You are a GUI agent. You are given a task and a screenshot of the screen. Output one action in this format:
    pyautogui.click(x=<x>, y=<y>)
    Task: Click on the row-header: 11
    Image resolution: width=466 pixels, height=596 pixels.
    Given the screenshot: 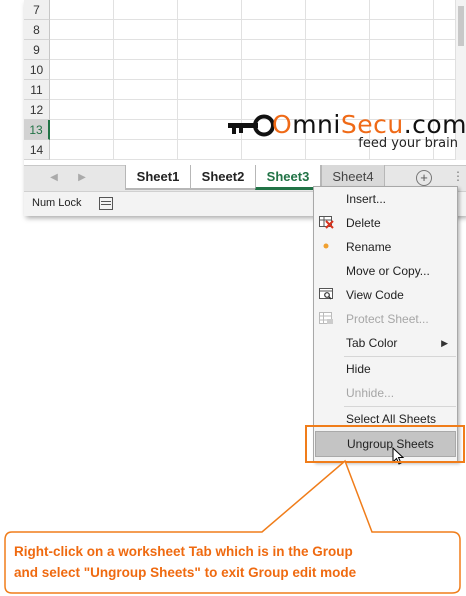 What is the action you would take?
    pyautogui.click(x=37, y=90)
    